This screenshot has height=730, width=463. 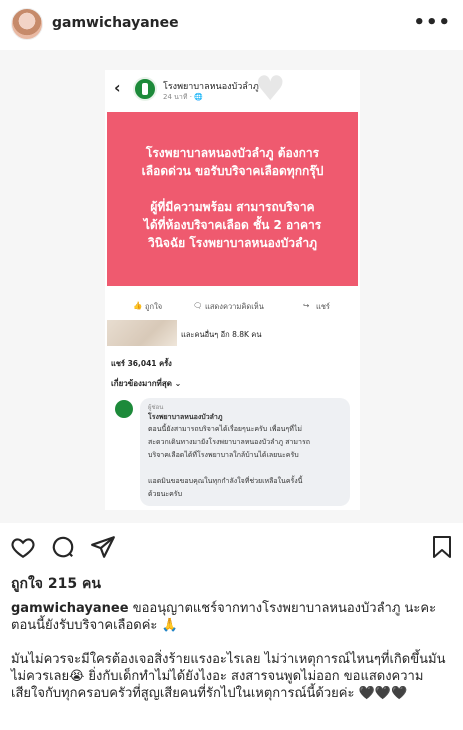 I want to click on reaction-count: และคนอื่นๆ อีก 8.8K คน, so click(x=221, y=334).